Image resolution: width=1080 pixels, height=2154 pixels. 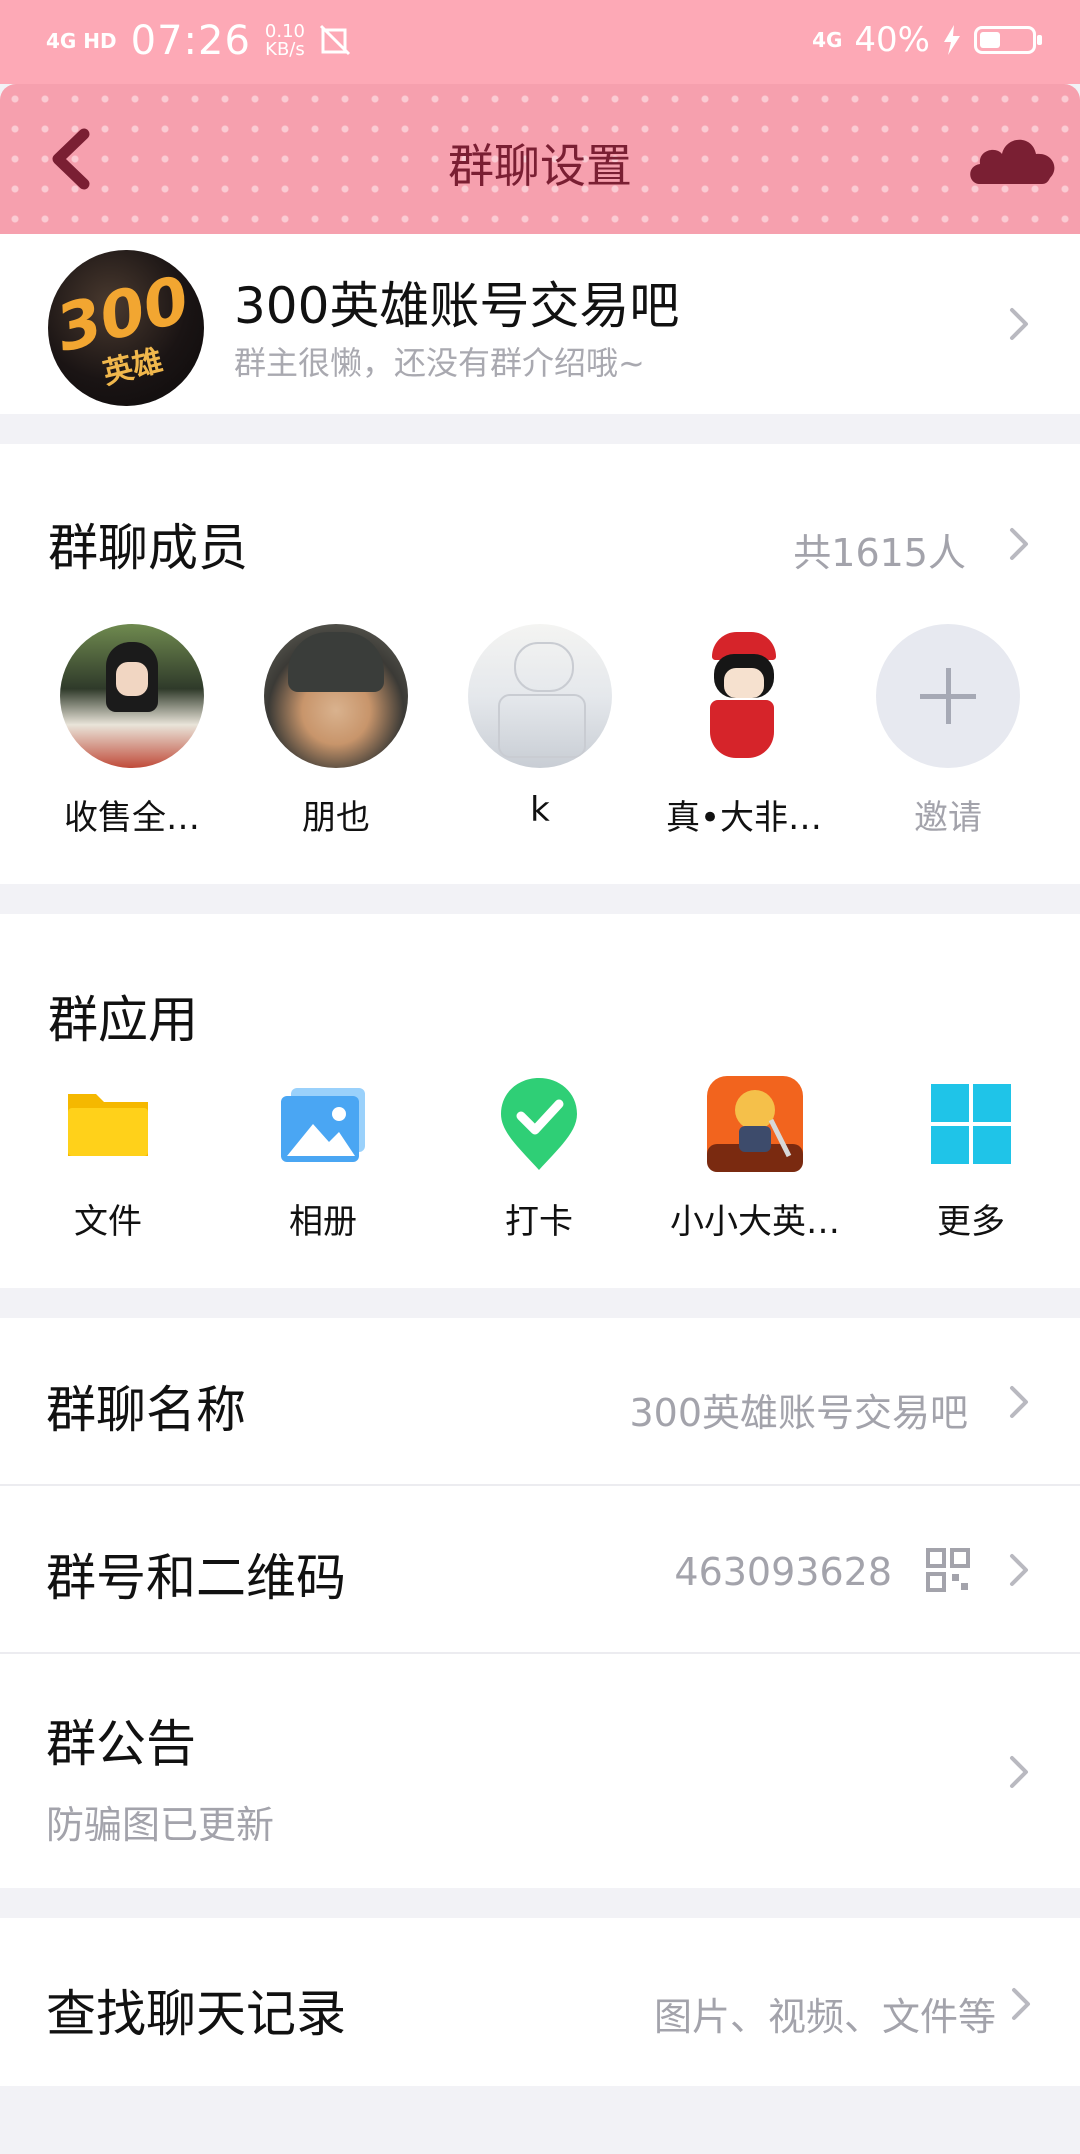 I want to click on game-icon, so click(x=755, y=1124).